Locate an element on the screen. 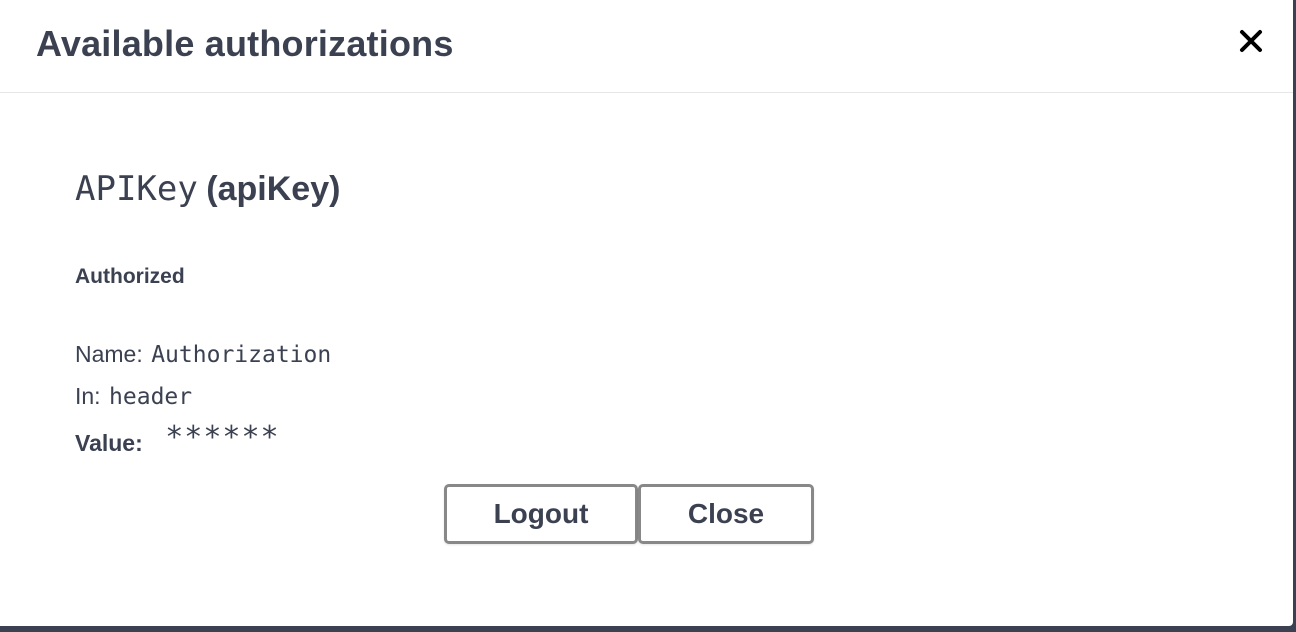 The height and width of the screenshot is (632, 1296). value-label: Value: is located at coordinates (109, 443).